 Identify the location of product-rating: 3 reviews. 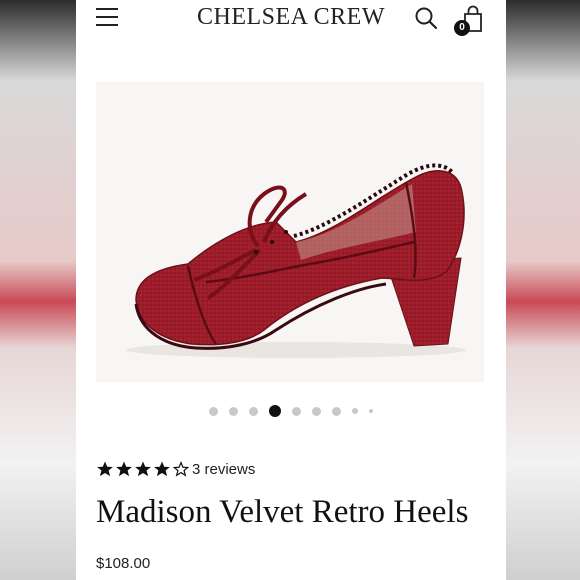
(175, 469).